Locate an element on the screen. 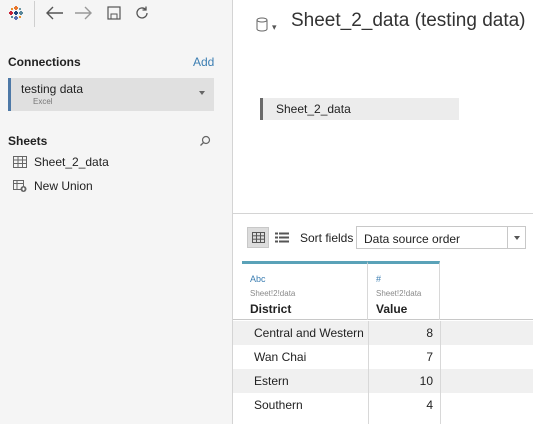  value-cell: 7 is located at coordinates (429, 357).